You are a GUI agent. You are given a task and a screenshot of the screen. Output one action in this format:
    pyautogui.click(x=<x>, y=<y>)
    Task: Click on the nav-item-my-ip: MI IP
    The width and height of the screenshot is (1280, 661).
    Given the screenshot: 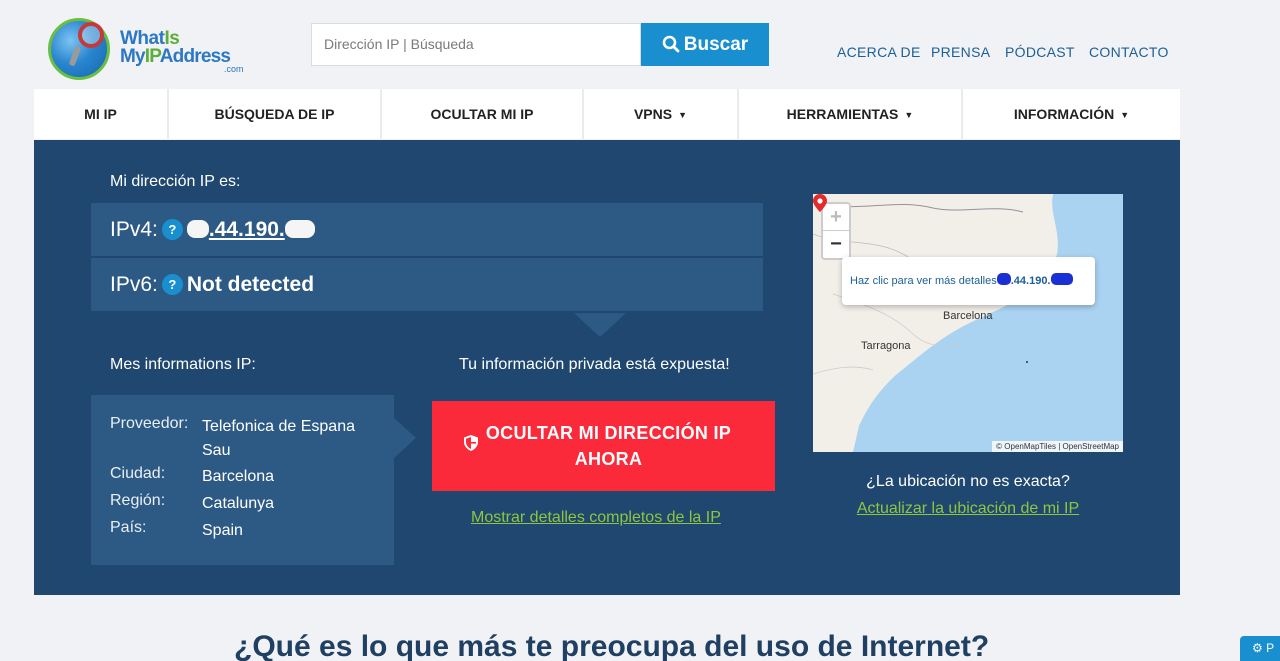 What is the action you would take?
    pyautogui.click(x=100, y=114)
    